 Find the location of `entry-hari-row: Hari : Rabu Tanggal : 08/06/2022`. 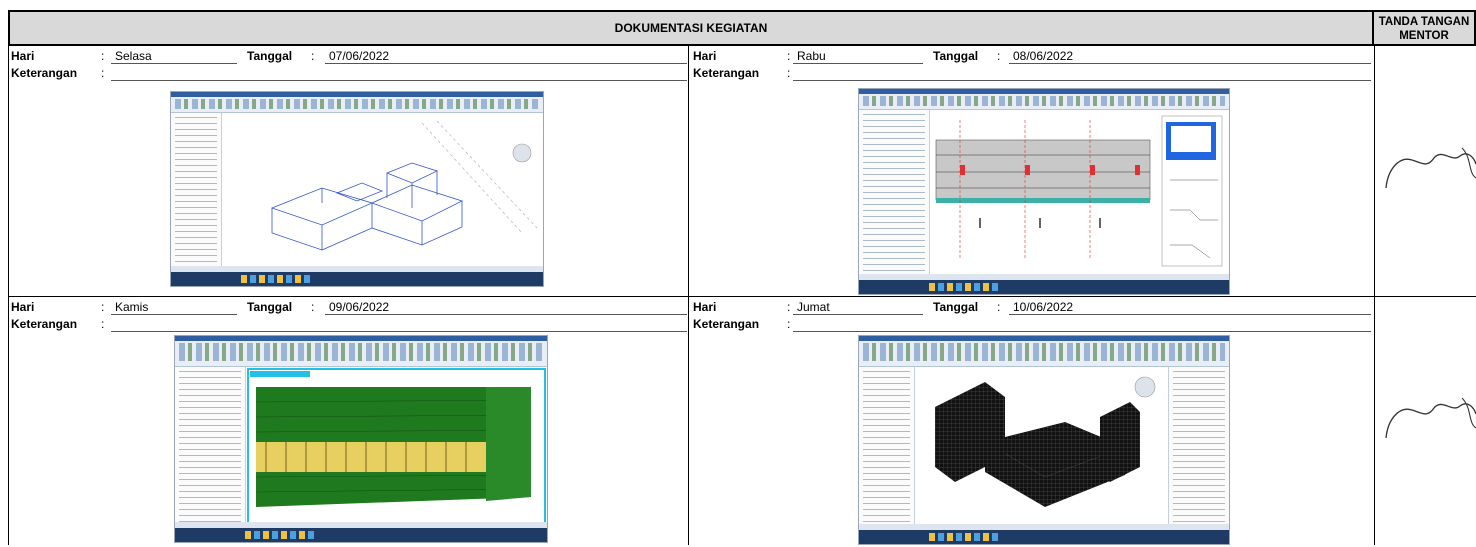

entry-hari-row: Hari : Rabu Tanggal : 08/06/2022 is located at coordinates (1033, 56).